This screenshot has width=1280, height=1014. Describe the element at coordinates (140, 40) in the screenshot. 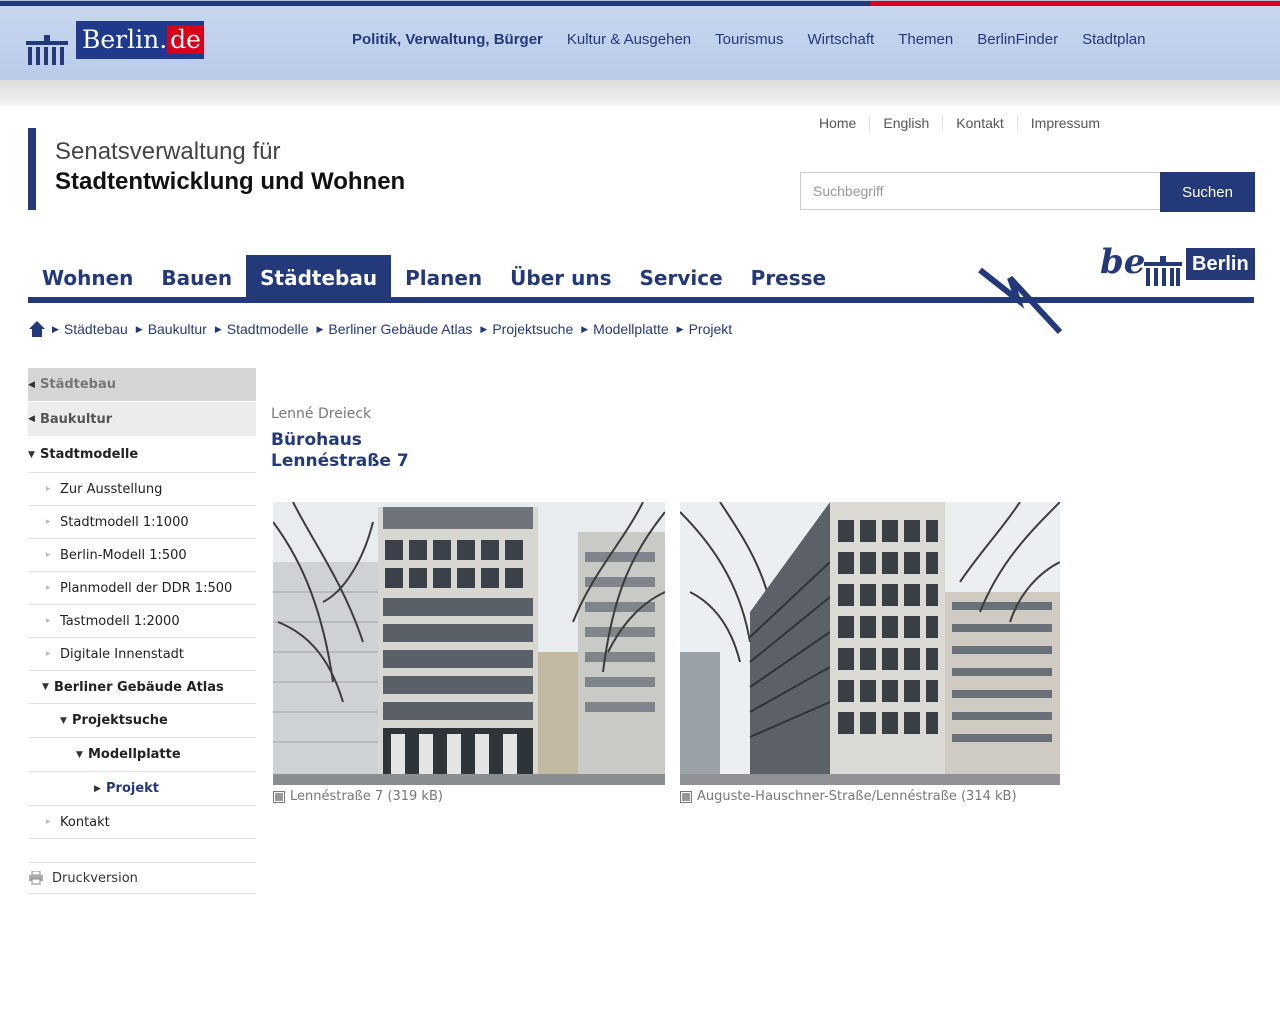

I see `berlin-de-wordmark: Berlin. de` at that location.